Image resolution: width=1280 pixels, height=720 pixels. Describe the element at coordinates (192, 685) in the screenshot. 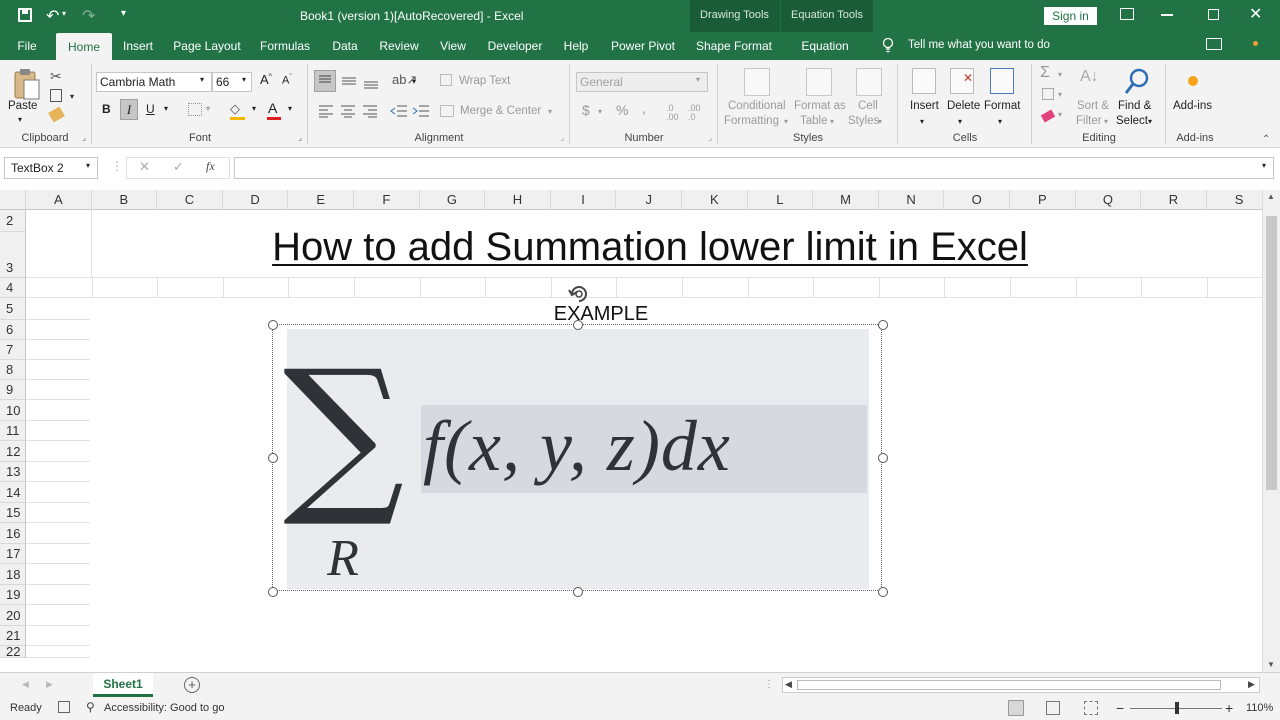

I see `add-sheet-icon: +` at that location.